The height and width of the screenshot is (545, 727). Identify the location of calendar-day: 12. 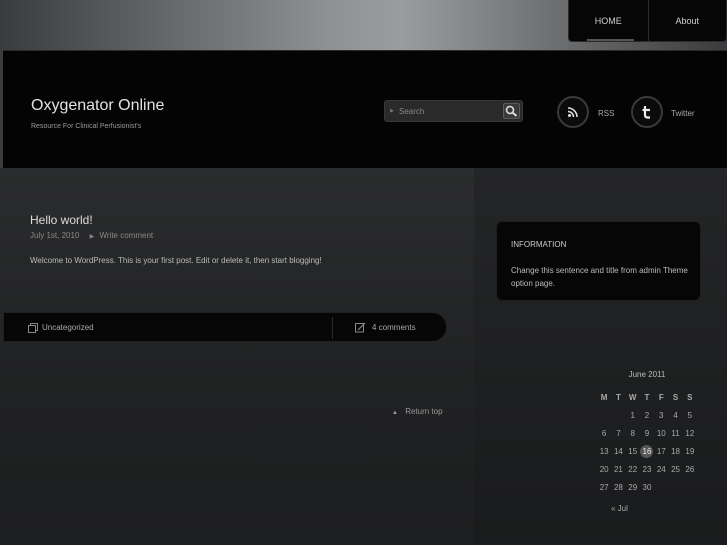
(690, 433).